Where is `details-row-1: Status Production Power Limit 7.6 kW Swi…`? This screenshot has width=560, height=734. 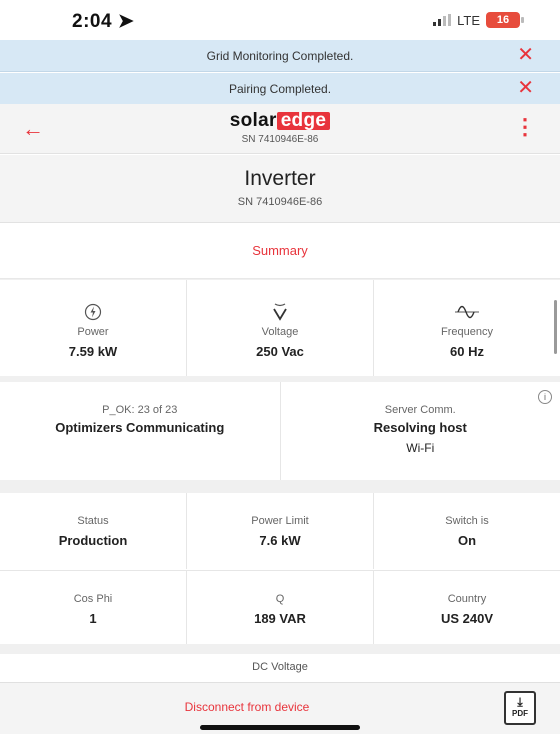
details-row-1: Status Production Power Limit 7.6 kW Swi… is located at coordinates (280, 531).